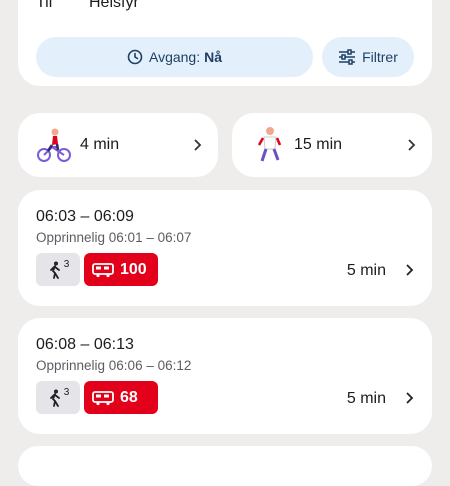  Describe the element at coordinates (347, 57) in the screenshot. I see `sliders-icon` at that location.